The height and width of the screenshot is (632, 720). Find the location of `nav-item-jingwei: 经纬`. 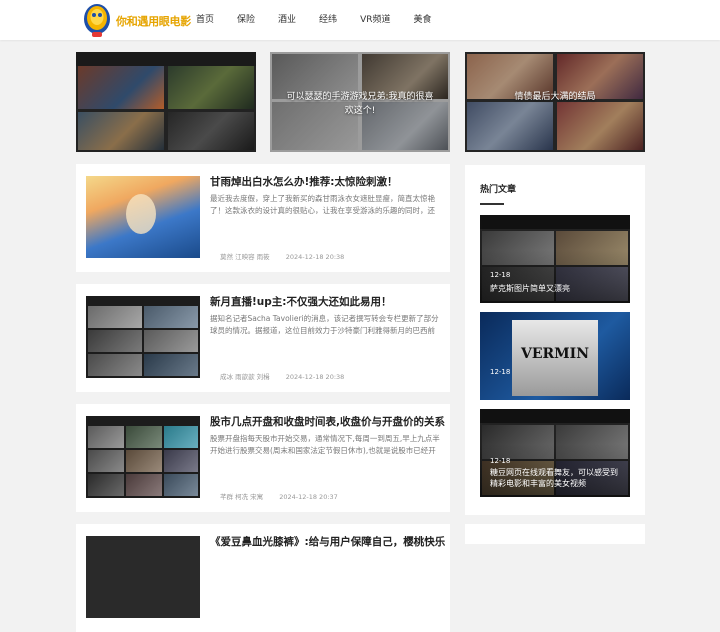

nav-item-jingwei: 经纬 is located at coordinates (328, 20).